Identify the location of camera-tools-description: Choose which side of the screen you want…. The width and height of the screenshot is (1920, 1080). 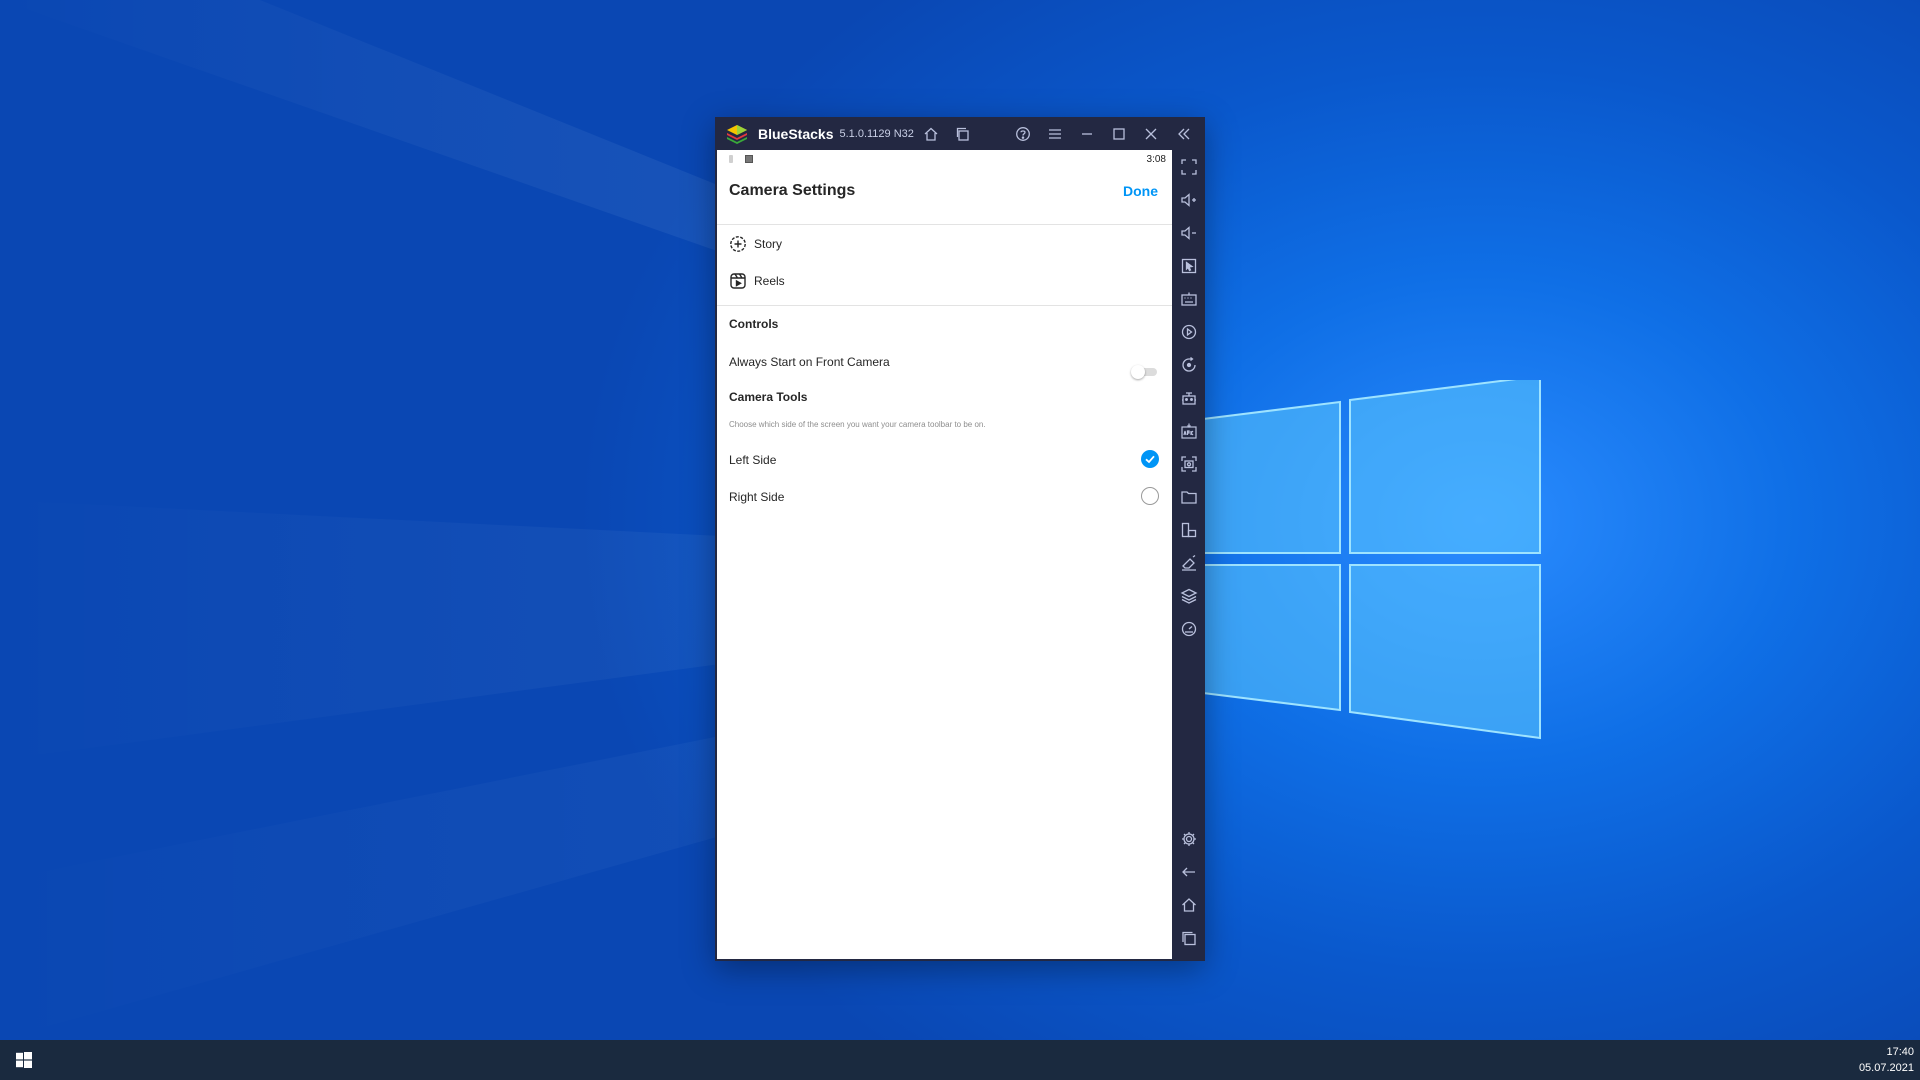
(857, 424).